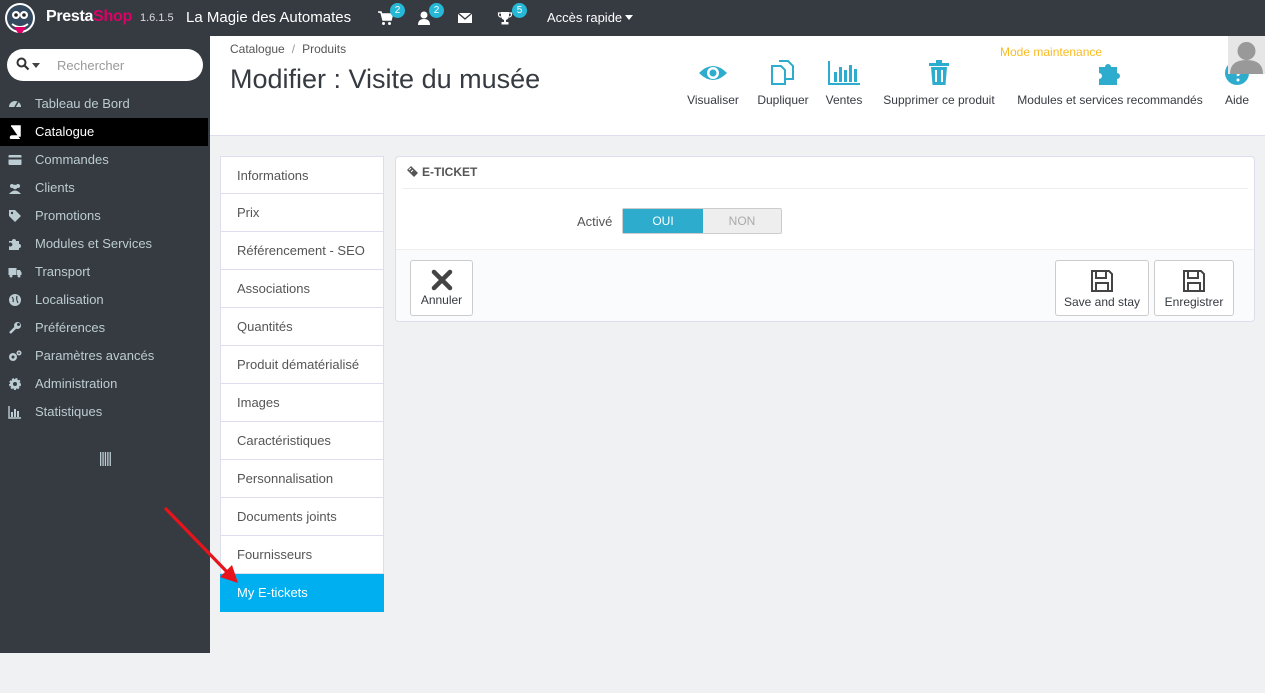  What do you see at coordinates (127, 65) in the screenshot?
I see `search-input` at bounding box center [127, 65].